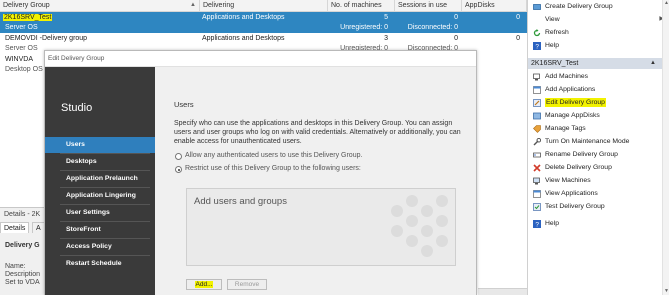 Image resolution: width=669 pixels, height=295 pixels. What do you see at coordinates (361, 6) in the screenshot?
I see `column-header-machines: No. of machines` at bounding box center [361, 6].